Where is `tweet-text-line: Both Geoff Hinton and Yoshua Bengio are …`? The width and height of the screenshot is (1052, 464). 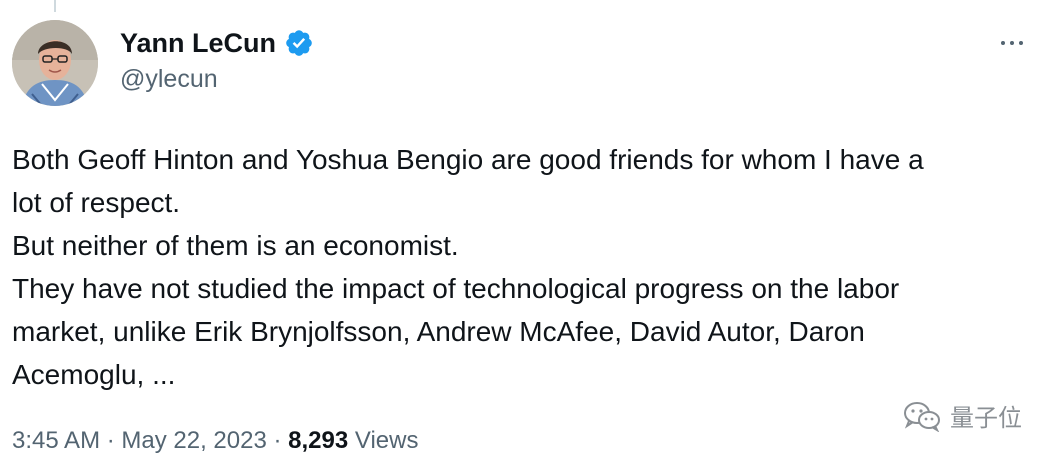 tweet-text-line: Both Geoff Hinton and Yoshua Bengio are … is located at coordinates (468, 159).